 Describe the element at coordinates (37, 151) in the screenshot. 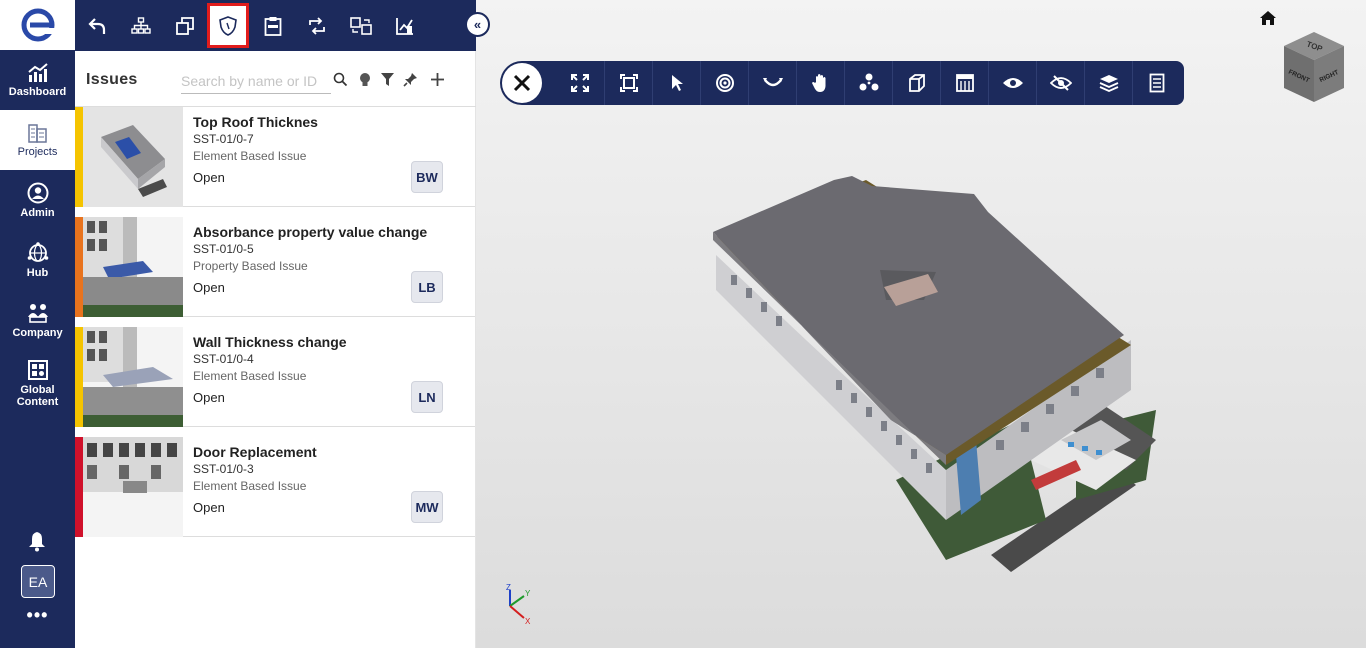

I see `nav-label: Projects` at that location.